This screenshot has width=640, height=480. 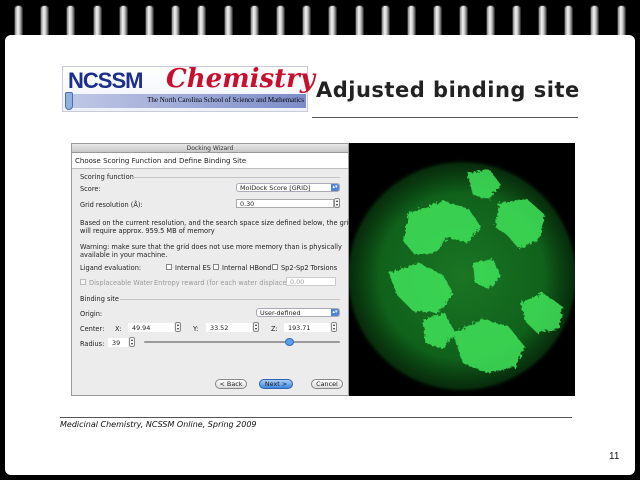 What do you see at coordinates (285, 203) in the screenshot?
I see `grid-resolution-input: 0.30` at bounding box center [285, 203].